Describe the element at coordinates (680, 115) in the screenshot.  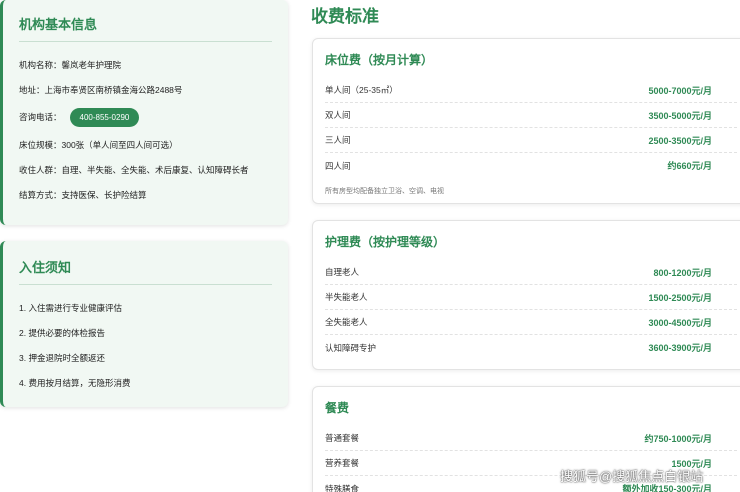
I see `fee-price: 3500-5000元/月` at that location.